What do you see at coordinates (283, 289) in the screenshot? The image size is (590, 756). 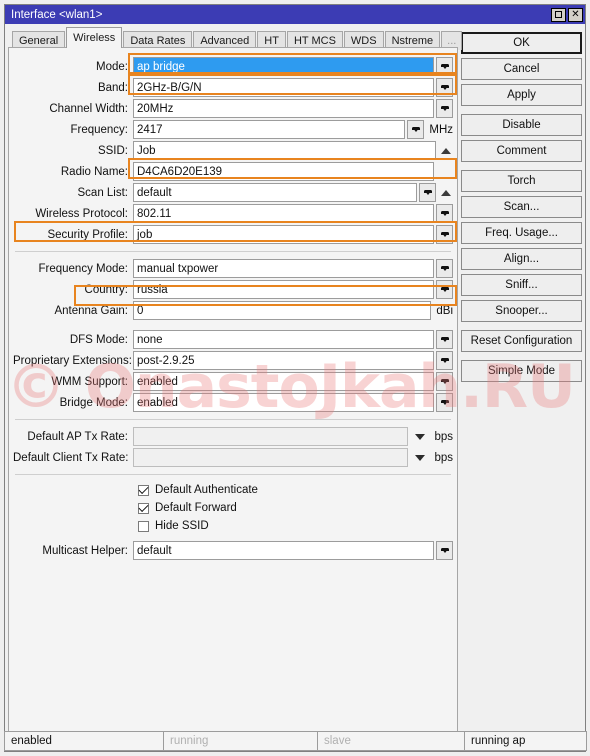 I see `country-input: russia` at bounding box center [283, 289].